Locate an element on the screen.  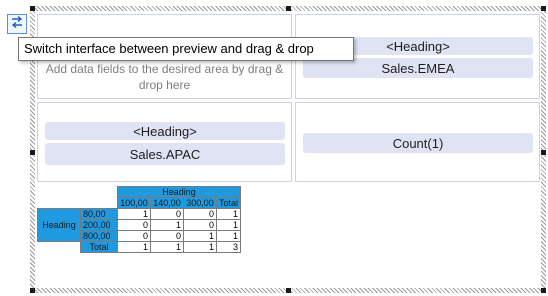
field-count: Count(1) is located at coordinates (418, 143).